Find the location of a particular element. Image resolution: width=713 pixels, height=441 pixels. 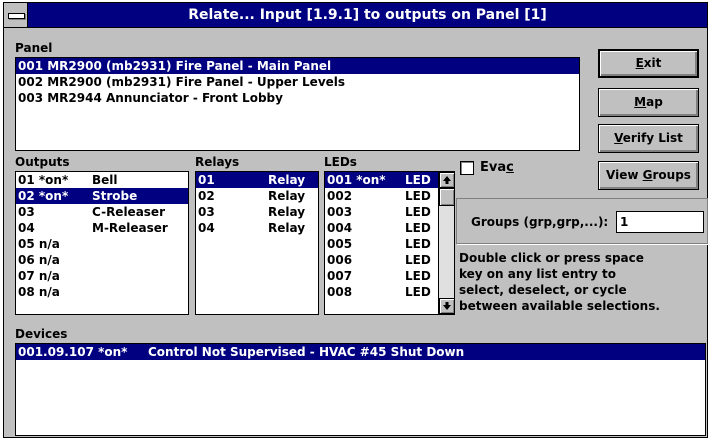

exit-button: Exit is located at coordinates (648, 63).